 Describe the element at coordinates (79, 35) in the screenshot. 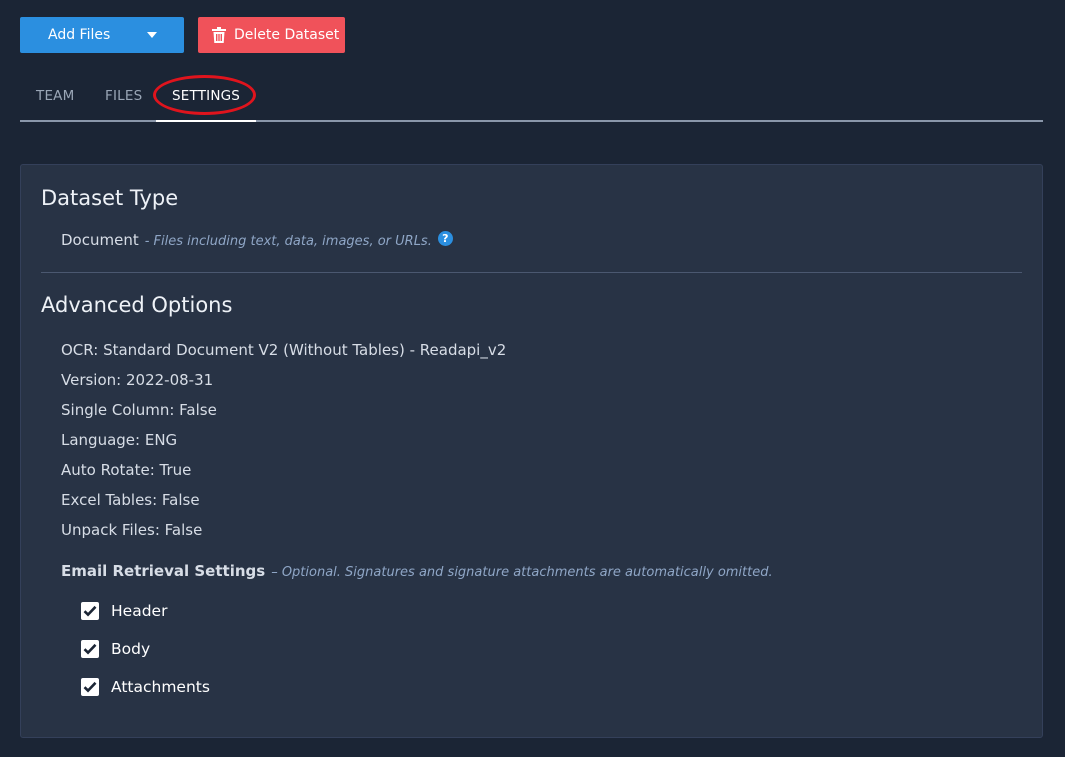

I see `add-files-label: Add Files` at that location.